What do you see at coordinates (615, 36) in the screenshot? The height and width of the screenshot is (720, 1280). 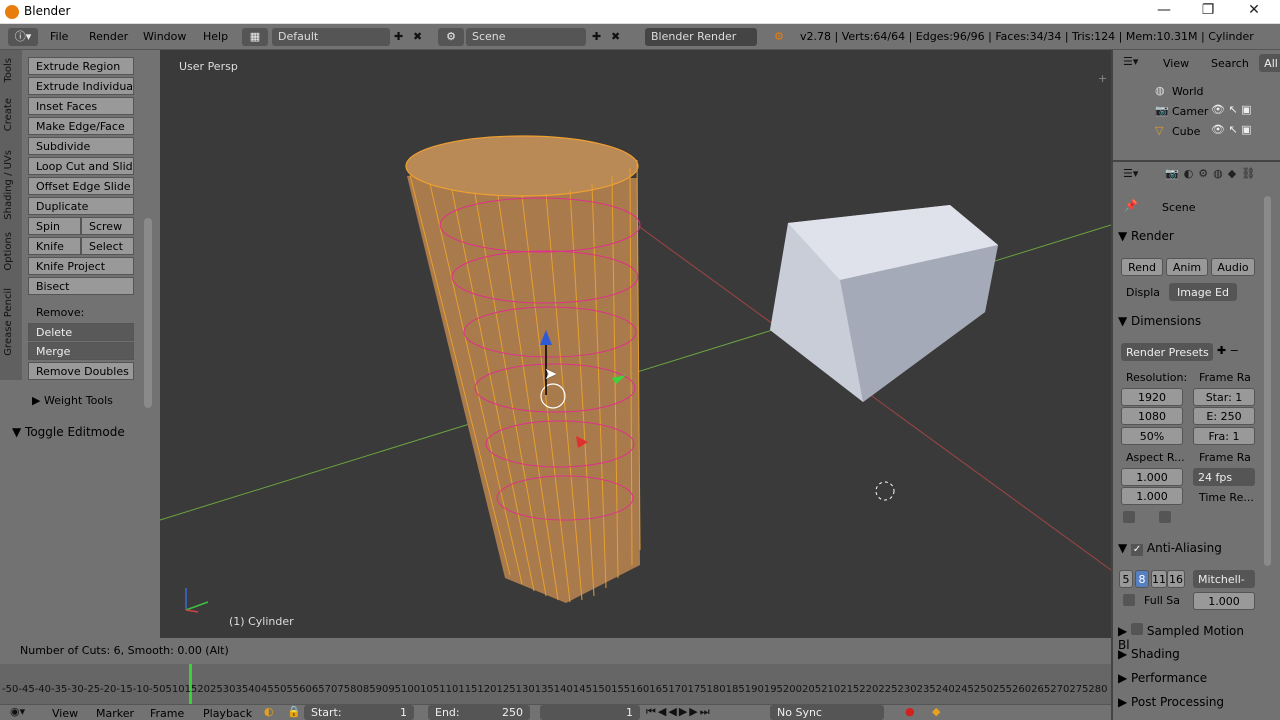 I see `remove-scene-icon: ✖` at bounding box center [615, 36].